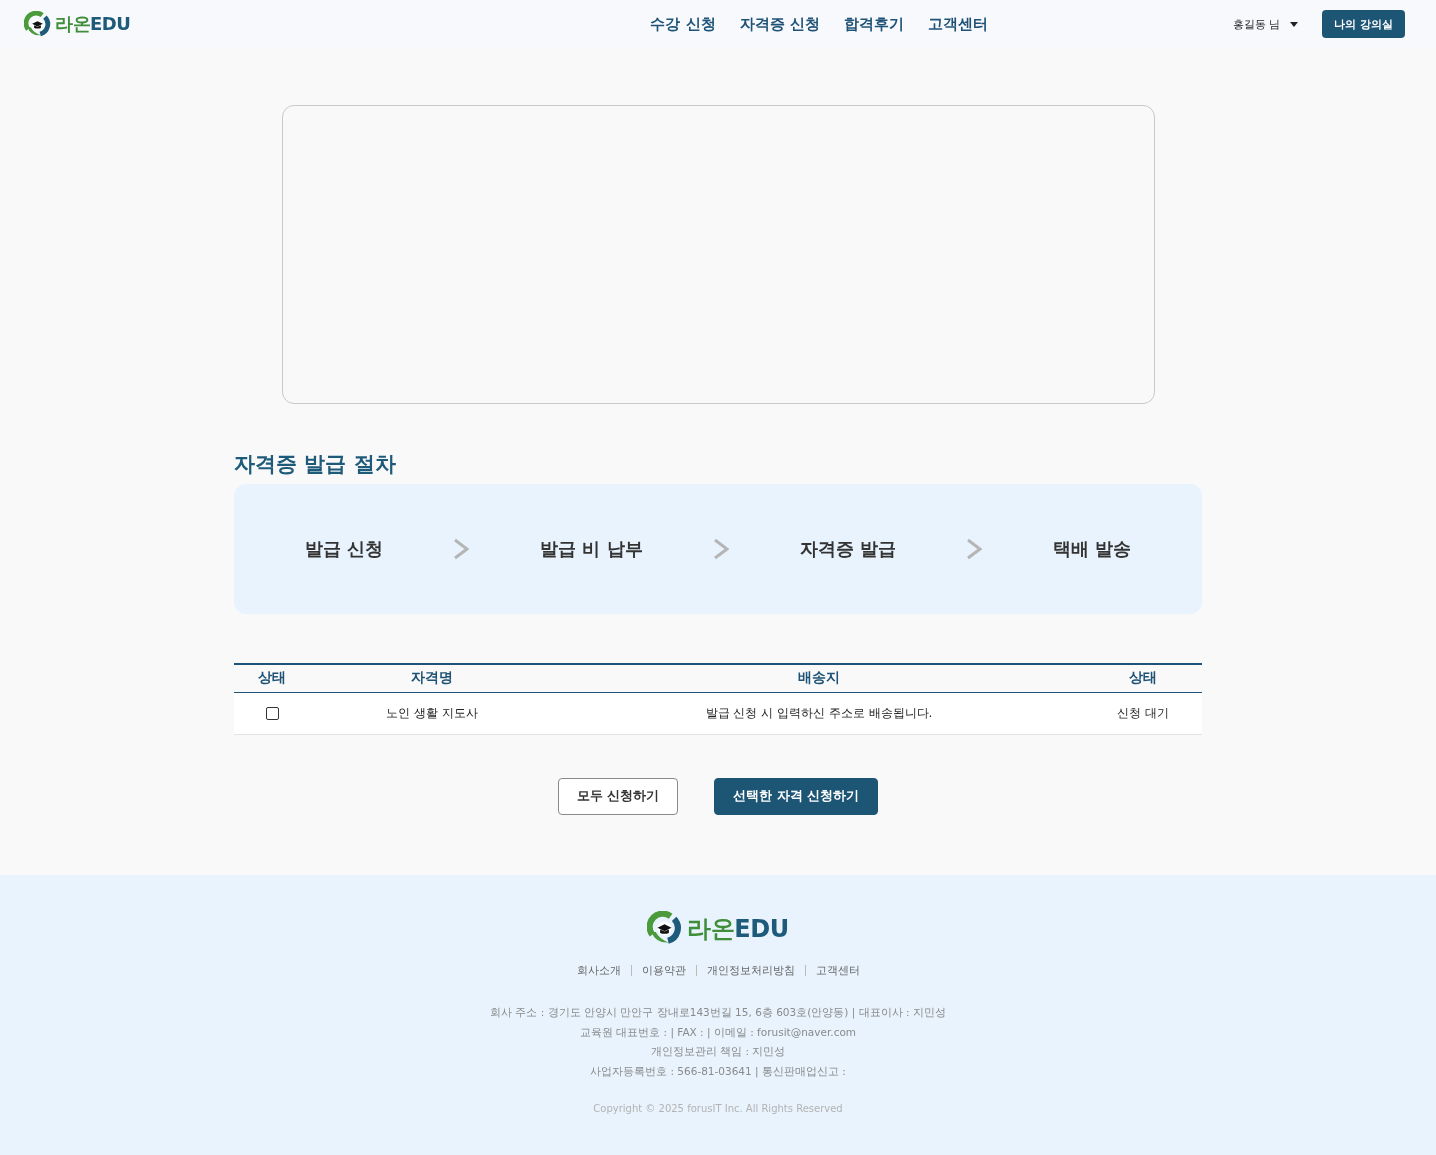 The width and height of the screenshot is (1436, 1155). What do you see at coordinates (718, 1108) in the screenshot?
I see `copyright-text: Copyright © 2025 forusIT Inc. All Rights Reserved` at bounding box center [718, 1108].